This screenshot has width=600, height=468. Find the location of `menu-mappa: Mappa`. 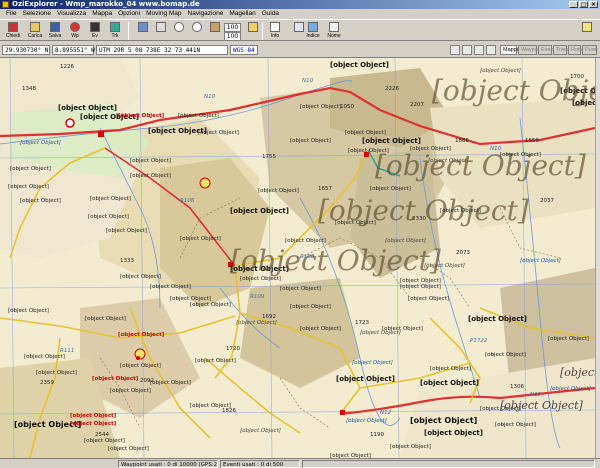

menu-mappa: Mappa is located at coordinates (102, 14).